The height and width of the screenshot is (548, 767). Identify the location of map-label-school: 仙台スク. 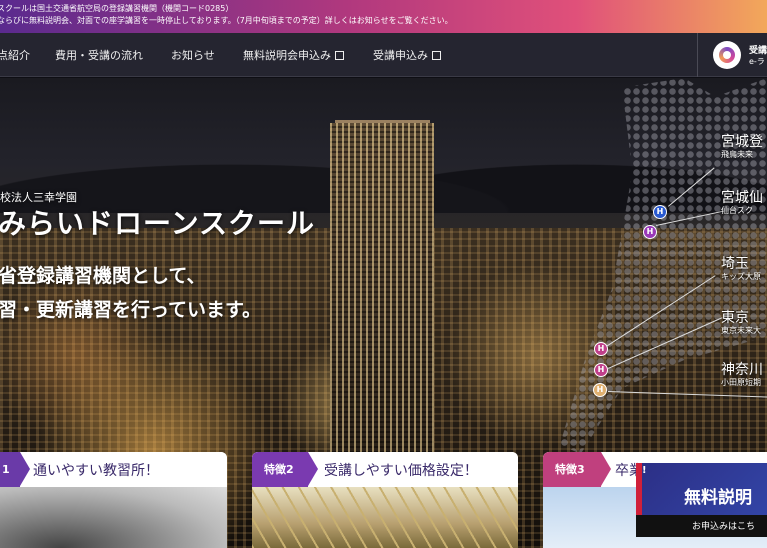
(737, 210).